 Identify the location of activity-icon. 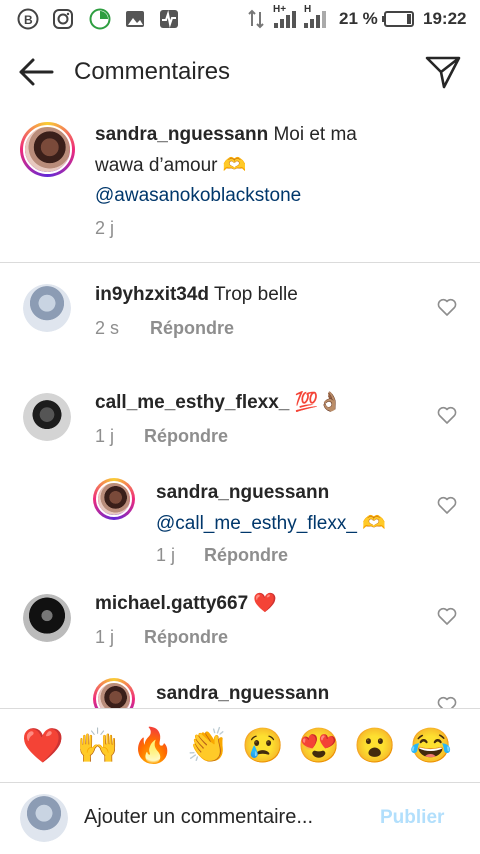
(169, 19).